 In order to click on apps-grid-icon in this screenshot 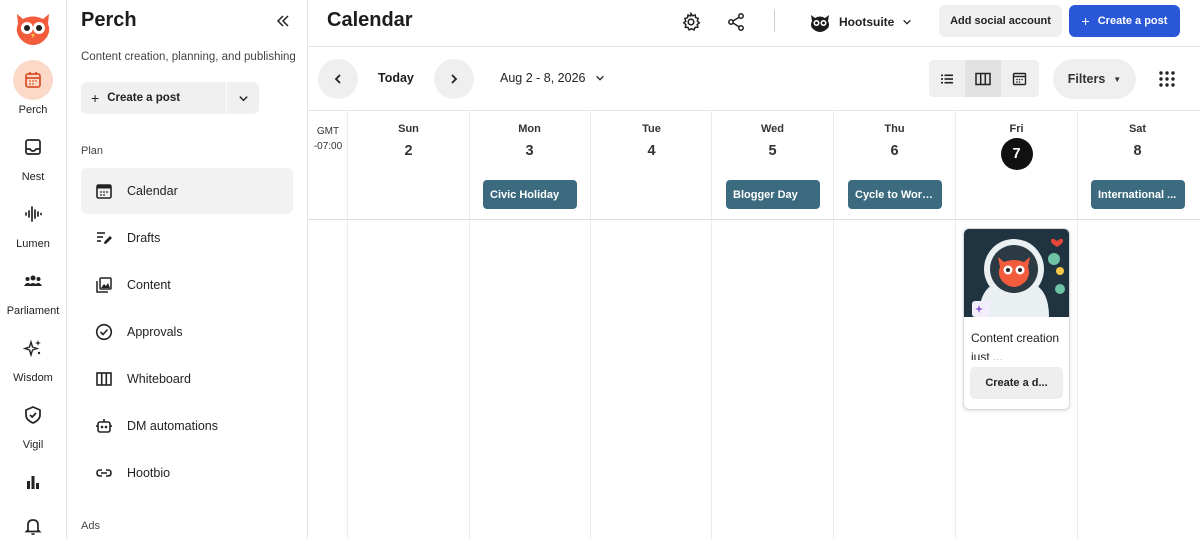, I will do `click(1167, 79)`.